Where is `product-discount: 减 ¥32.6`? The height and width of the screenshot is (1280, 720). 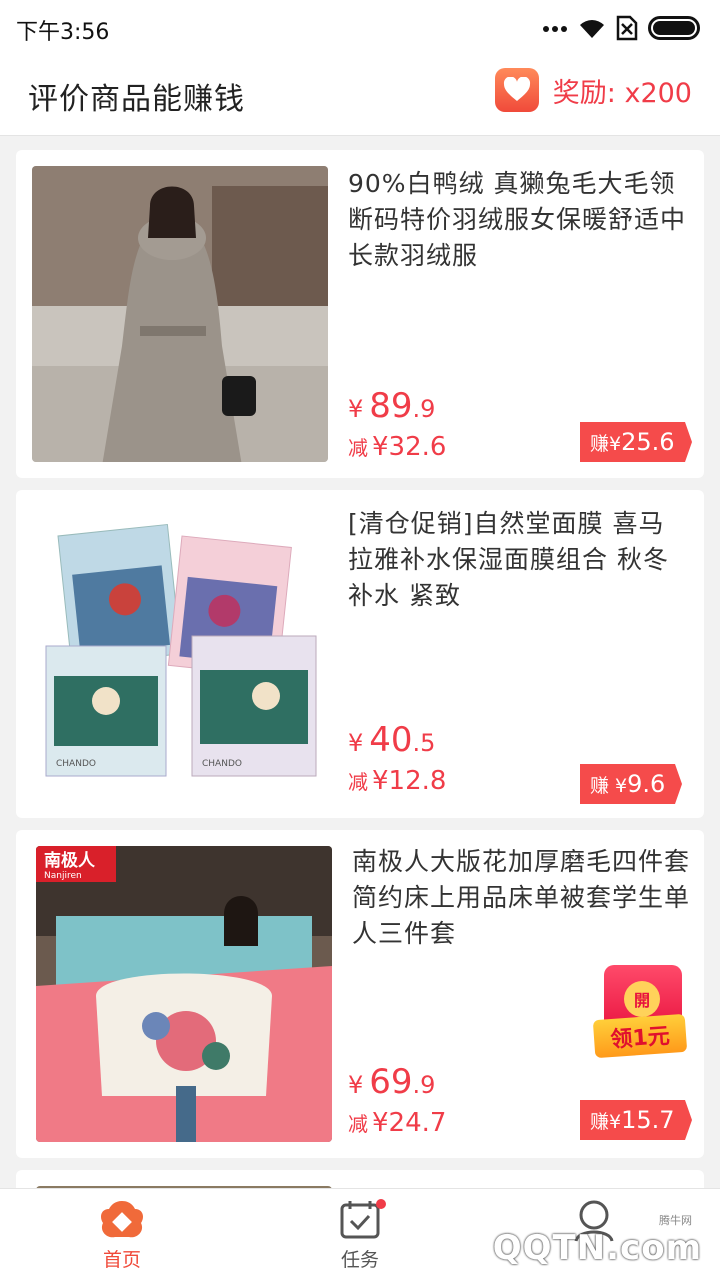 product-discount: 减 ¥32.6 is located at coordinates (397, 447).